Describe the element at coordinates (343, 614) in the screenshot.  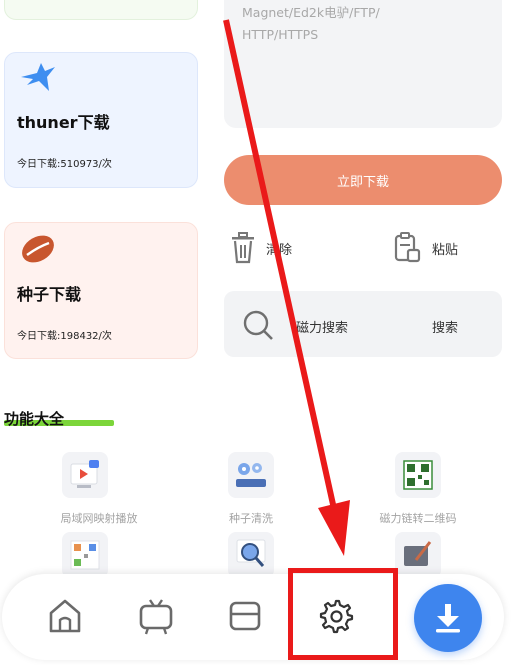
I see `highlight-box` at that location.